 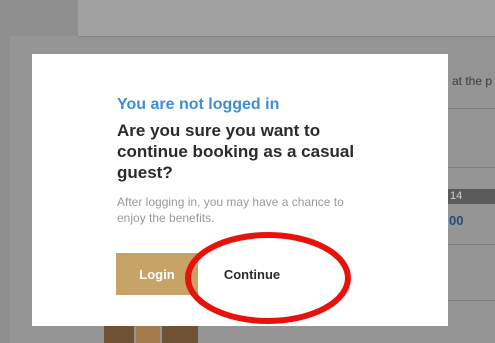 What do you see at coordinates (157, 274) in the screenshot?
I see `login-button: Login` at bounding box center [157, 274].